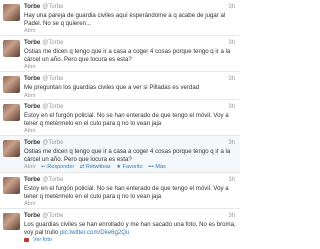 Image resolution: width=320 pixels, height=249 pixels. I want to click on reply-label: Responder, so click(61, 167).